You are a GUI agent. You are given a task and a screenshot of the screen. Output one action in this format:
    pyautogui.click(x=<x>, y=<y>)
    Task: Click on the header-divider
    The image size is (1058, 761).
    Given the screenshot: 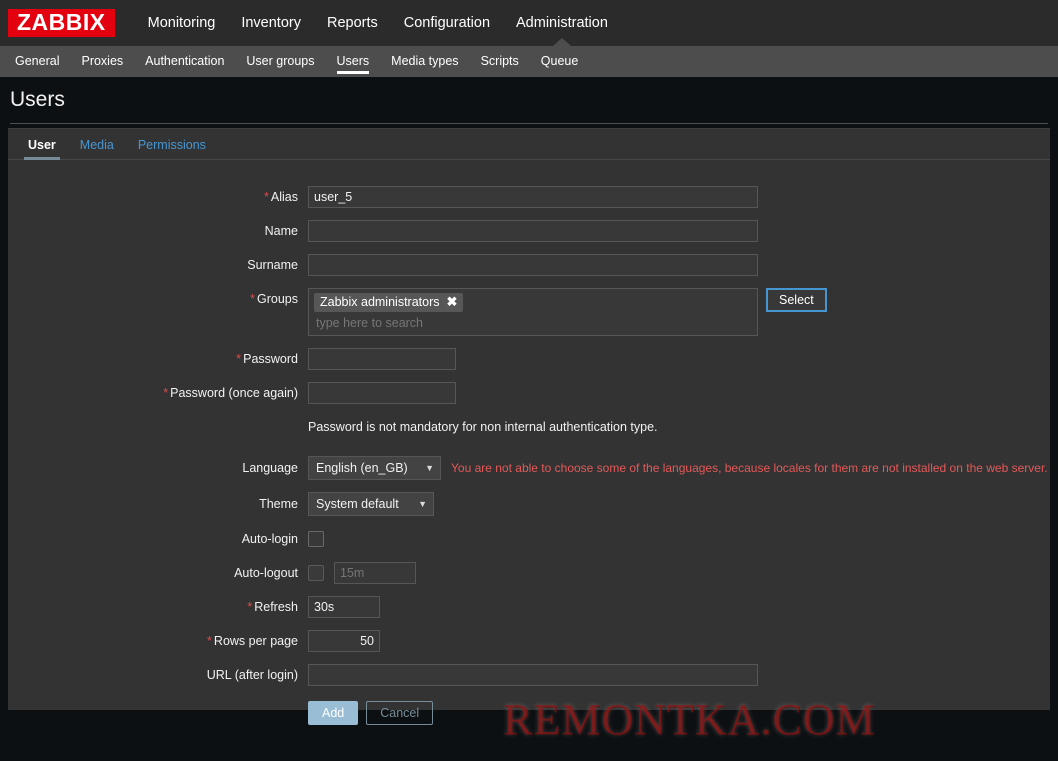 What is the action you would take?
    pyautogui.click(x=529, y=123)
    